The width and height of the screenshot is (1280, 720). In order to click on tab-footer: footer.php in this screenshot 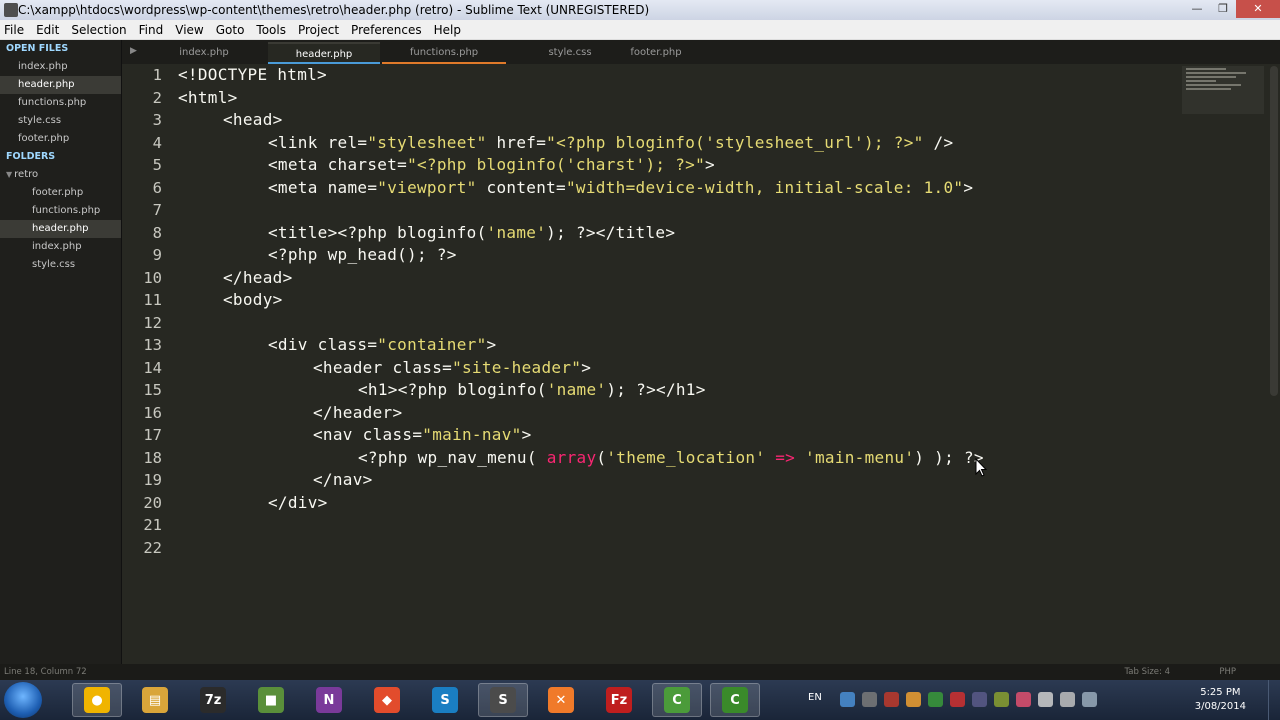, I will do `click(656, 53)`.